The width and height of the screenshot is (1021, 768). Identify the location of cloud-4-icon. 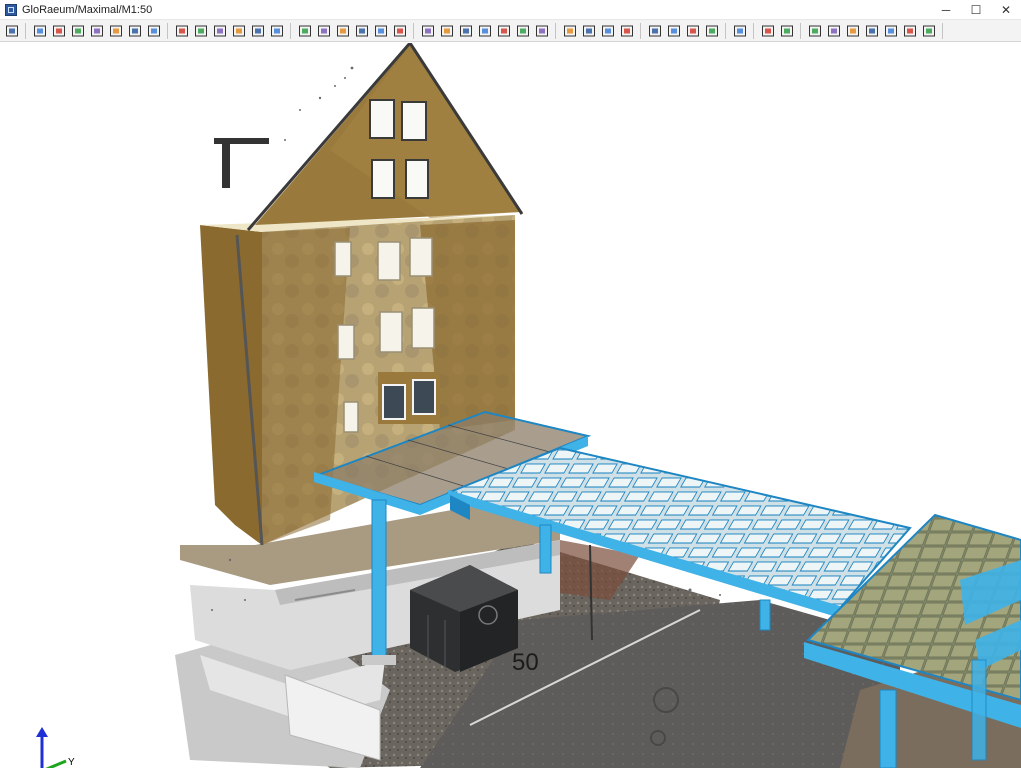
(711, 31).